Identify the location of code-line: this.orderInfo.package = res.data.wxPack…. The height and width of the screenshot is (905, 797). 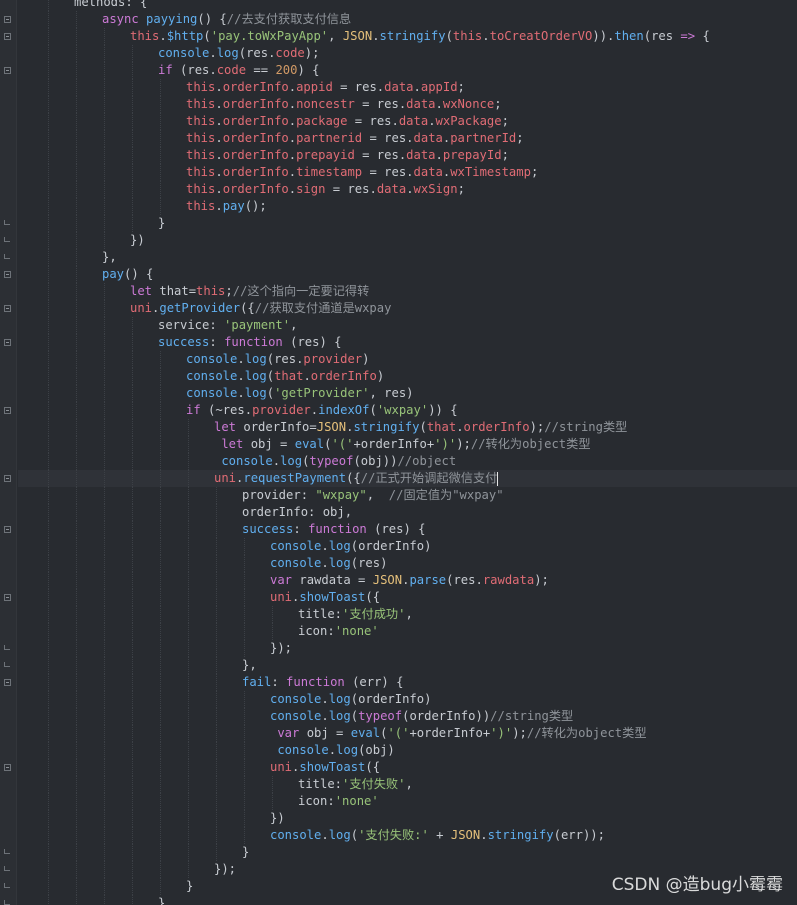
(407, 121).